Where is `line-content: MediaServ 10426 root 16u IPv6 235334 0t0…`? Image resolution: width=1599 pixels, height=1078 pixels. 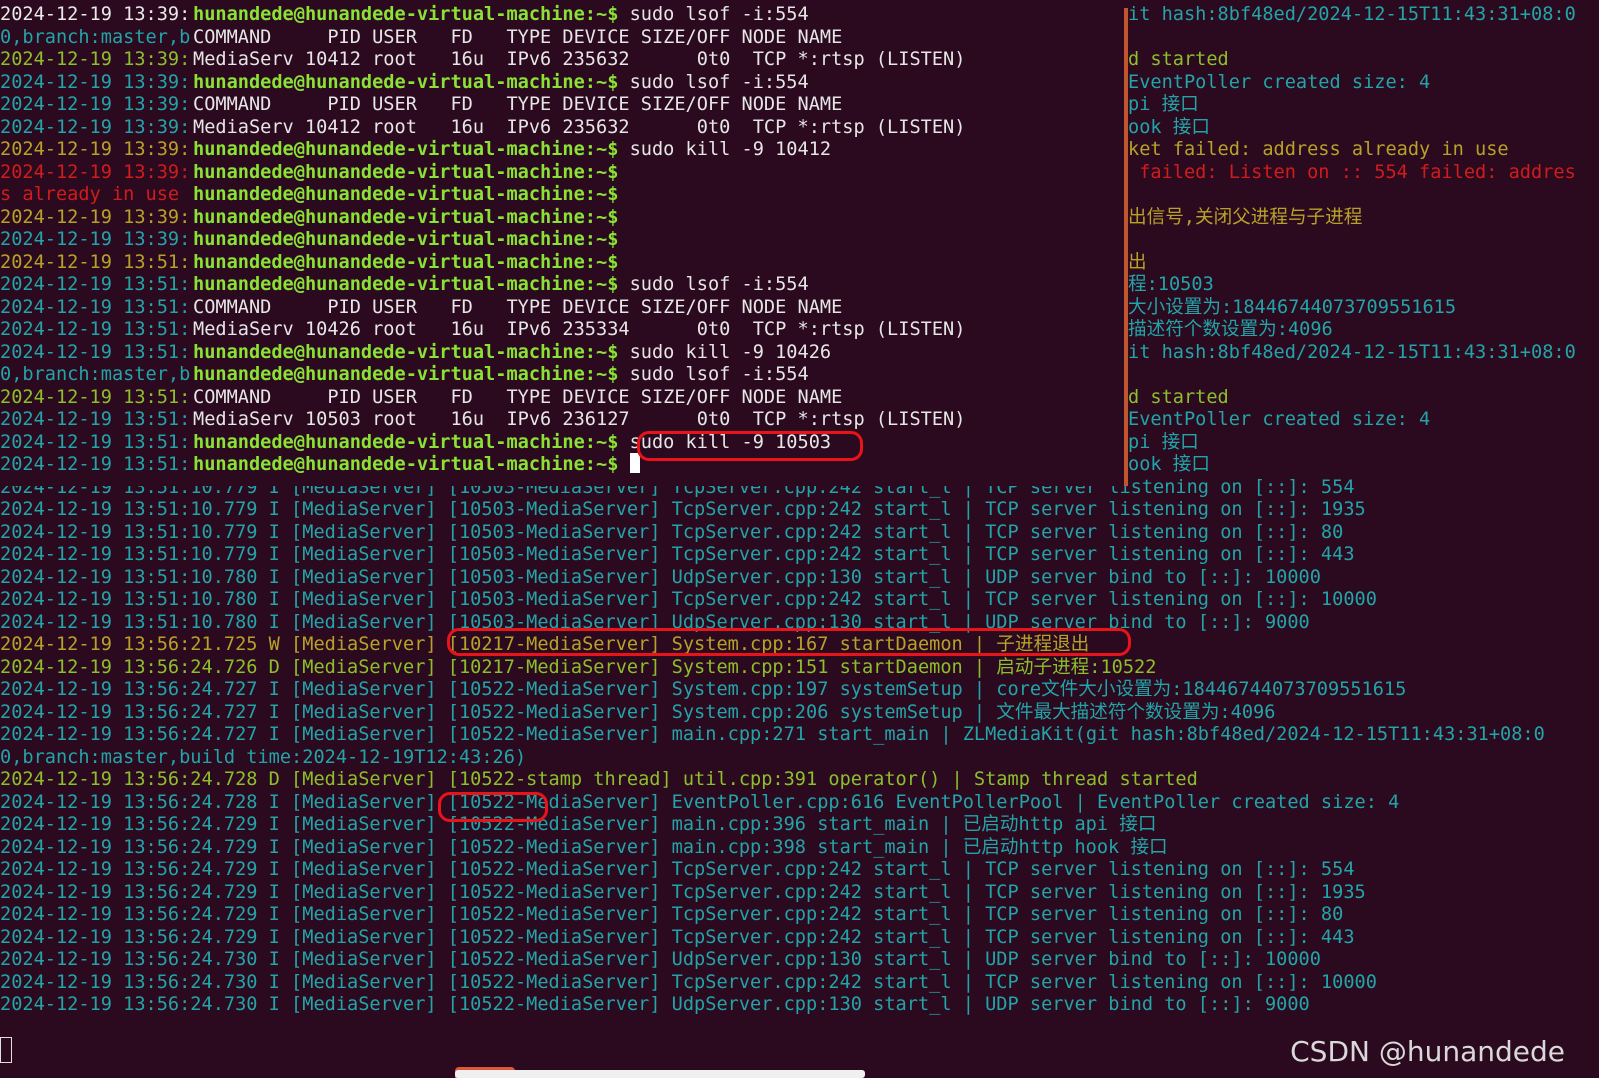
line-content: MediaServ 10426 root 16u IPv6 235334 0t0… is located at coordinates (579, 329).